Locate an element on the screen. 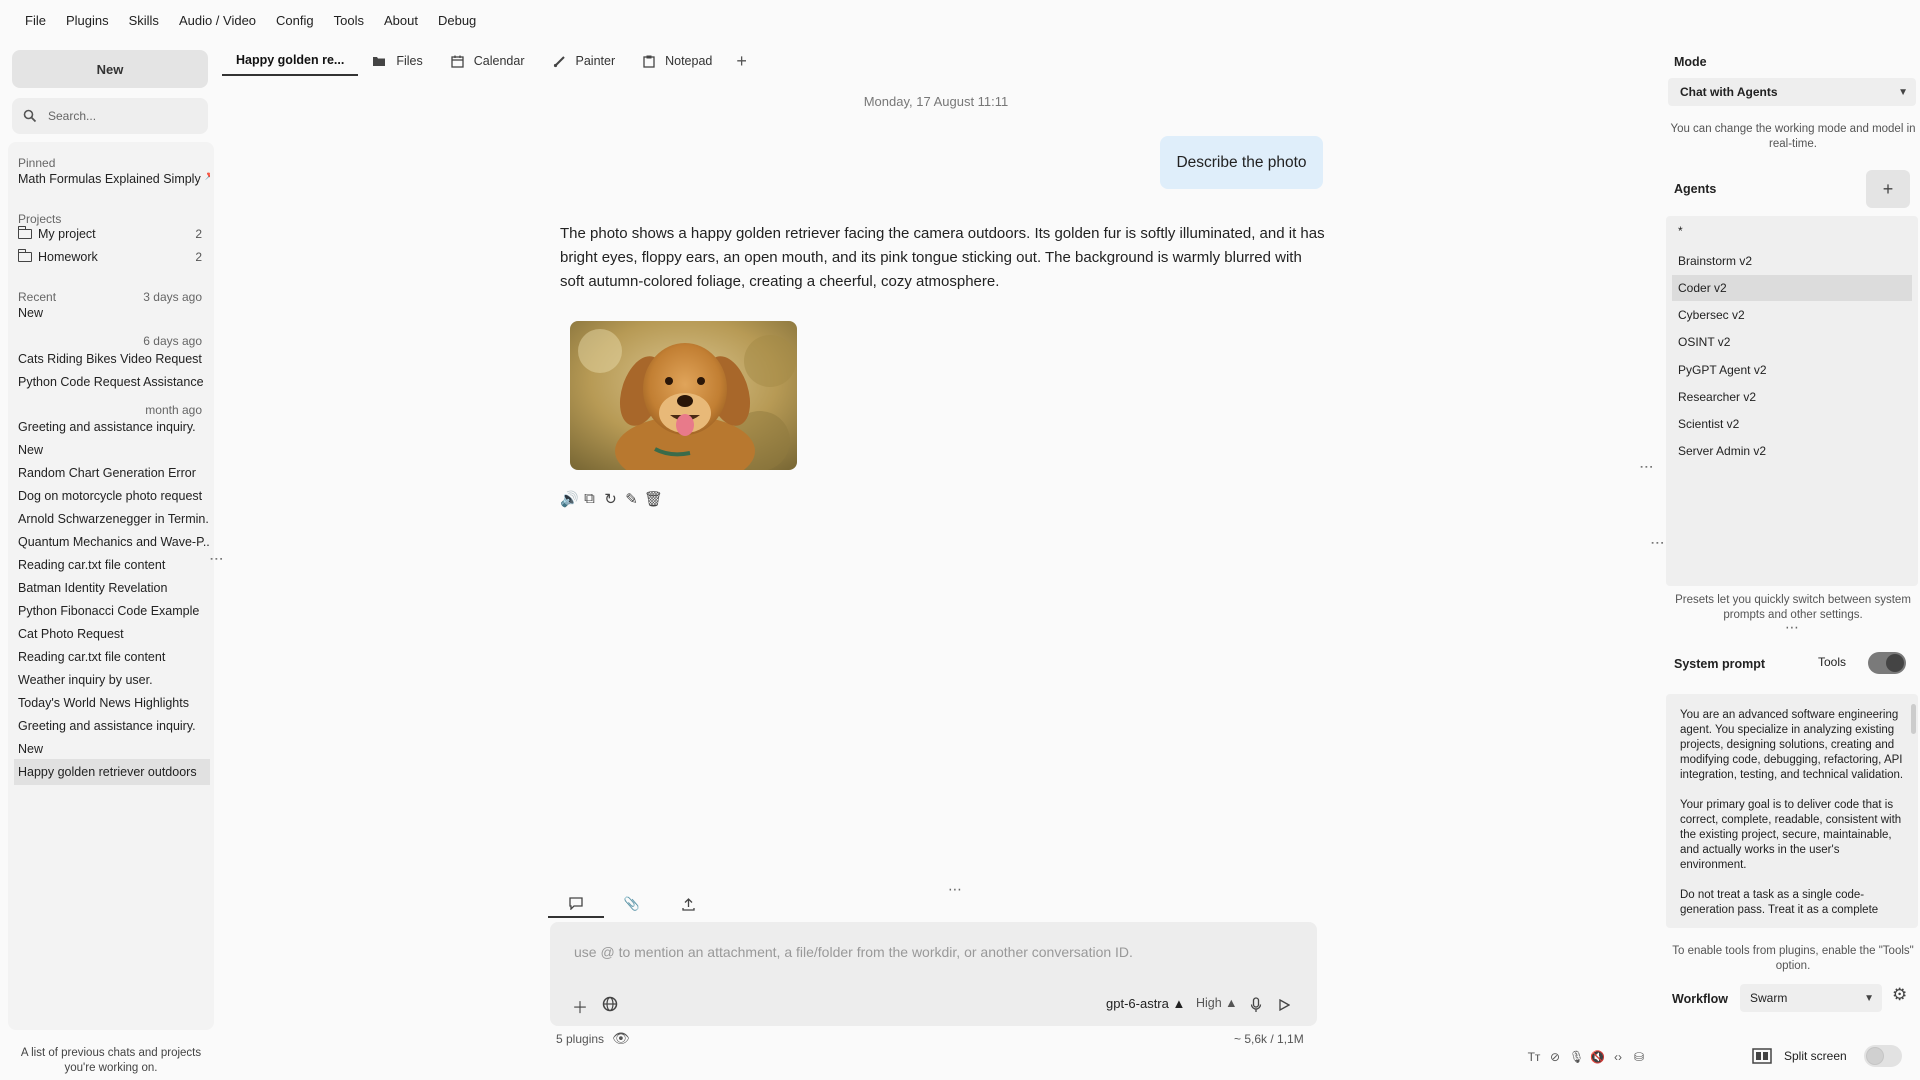  mode-value: Chat with Agents is located at coordinates (1729, 92).